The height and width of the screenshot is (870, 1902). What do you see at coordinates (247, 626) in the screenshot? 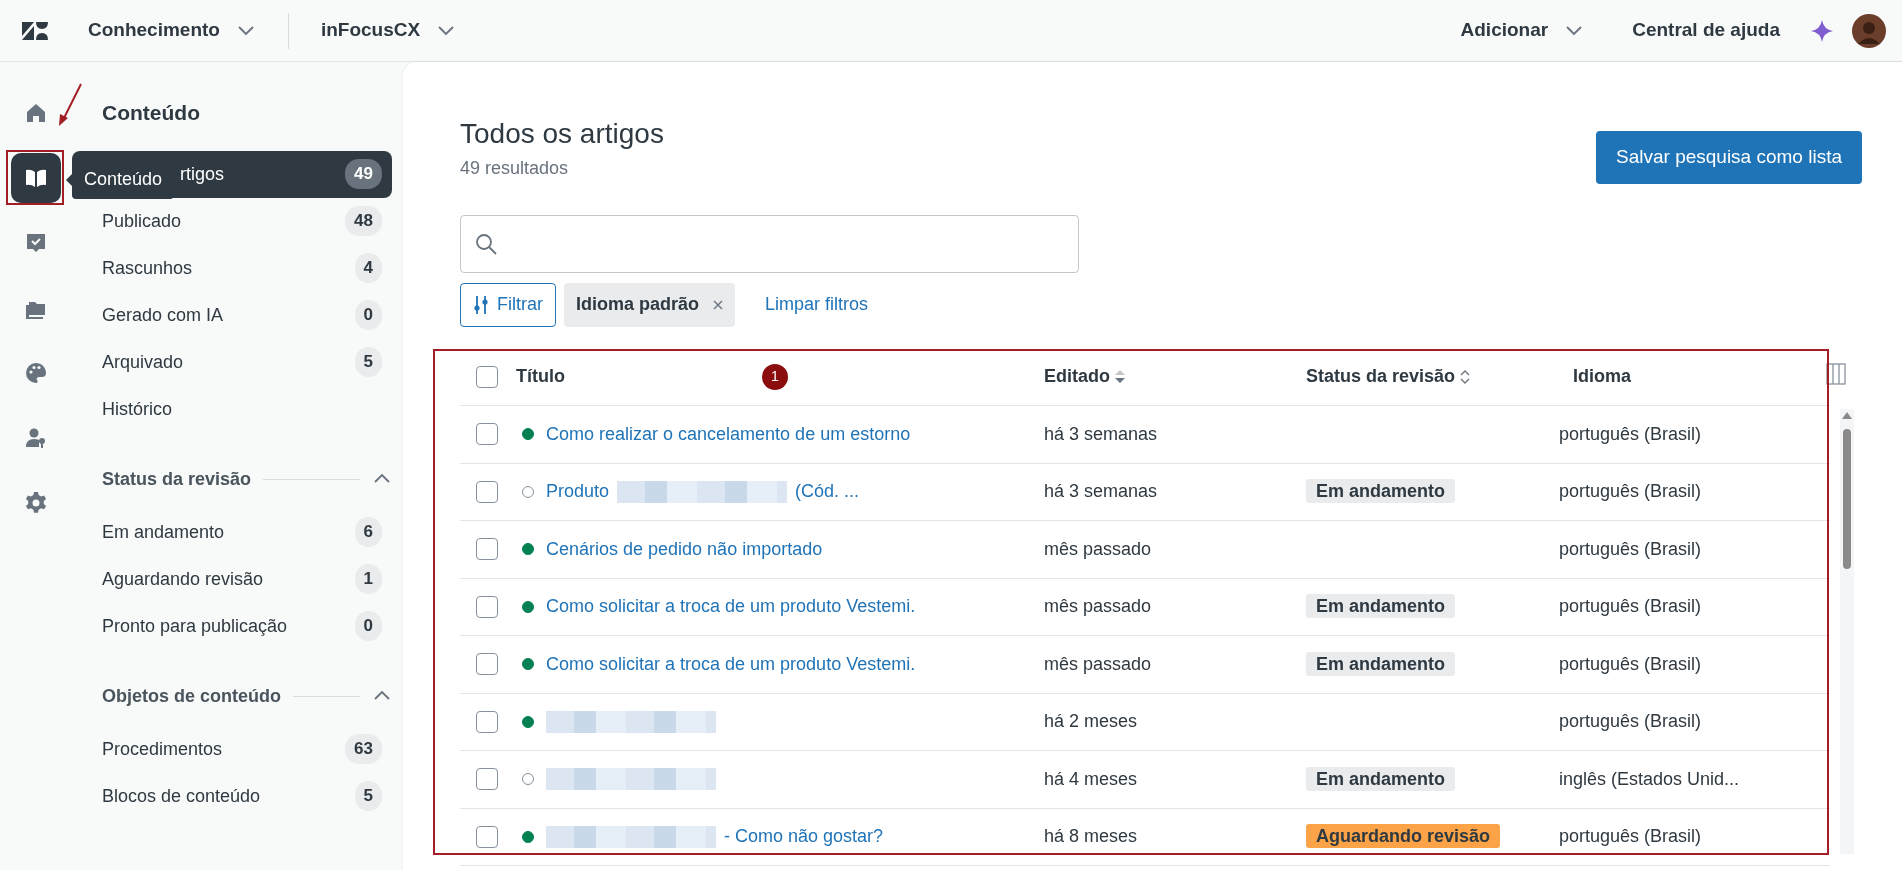
I see `sidebar-item: Pronto para publicação 0` at bounding box center [247, 626].